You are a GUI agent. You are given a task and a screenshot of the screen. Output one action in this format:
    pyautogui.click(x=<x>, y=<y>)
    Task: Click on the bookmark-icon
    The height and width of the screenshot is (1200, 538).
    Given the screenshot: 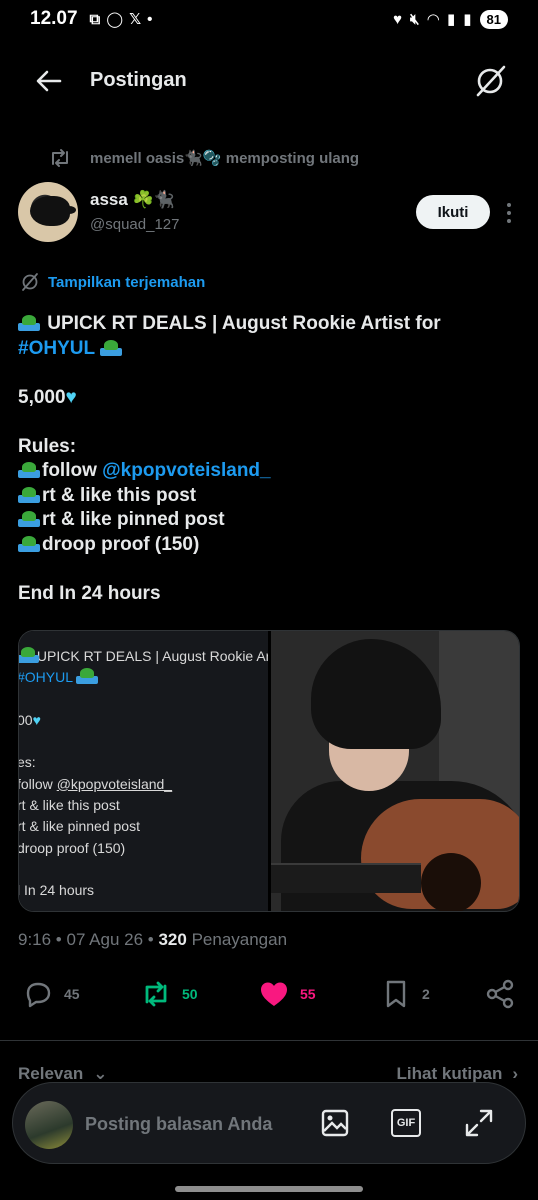 What is the action you would take?
    pyautogui.click(x=396, y=994)
    